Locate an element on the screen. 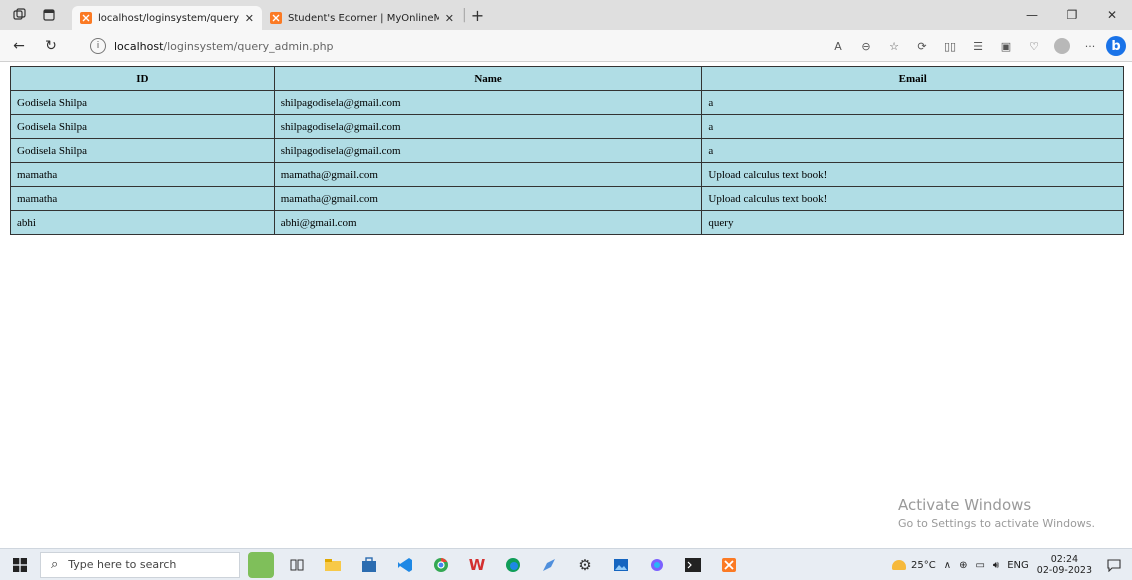  avatar is located at coordinates (1062, 46).